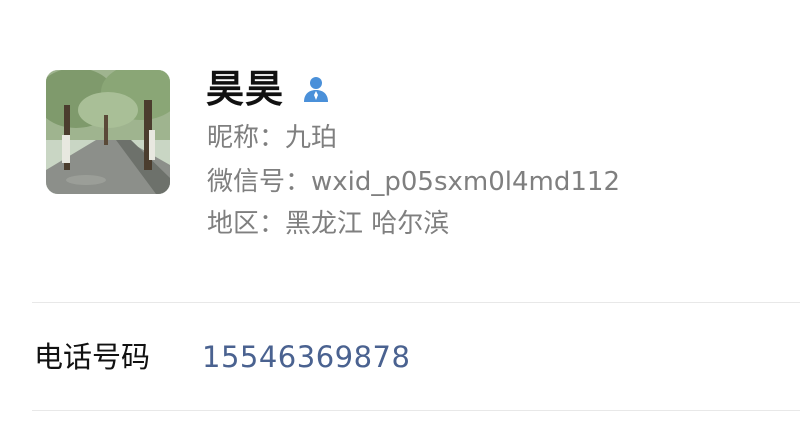  Describe the element at coordinates (328, 224) in the screenshot. I see `region-line: 地区：黑龙江 哈尔滨` at that location.